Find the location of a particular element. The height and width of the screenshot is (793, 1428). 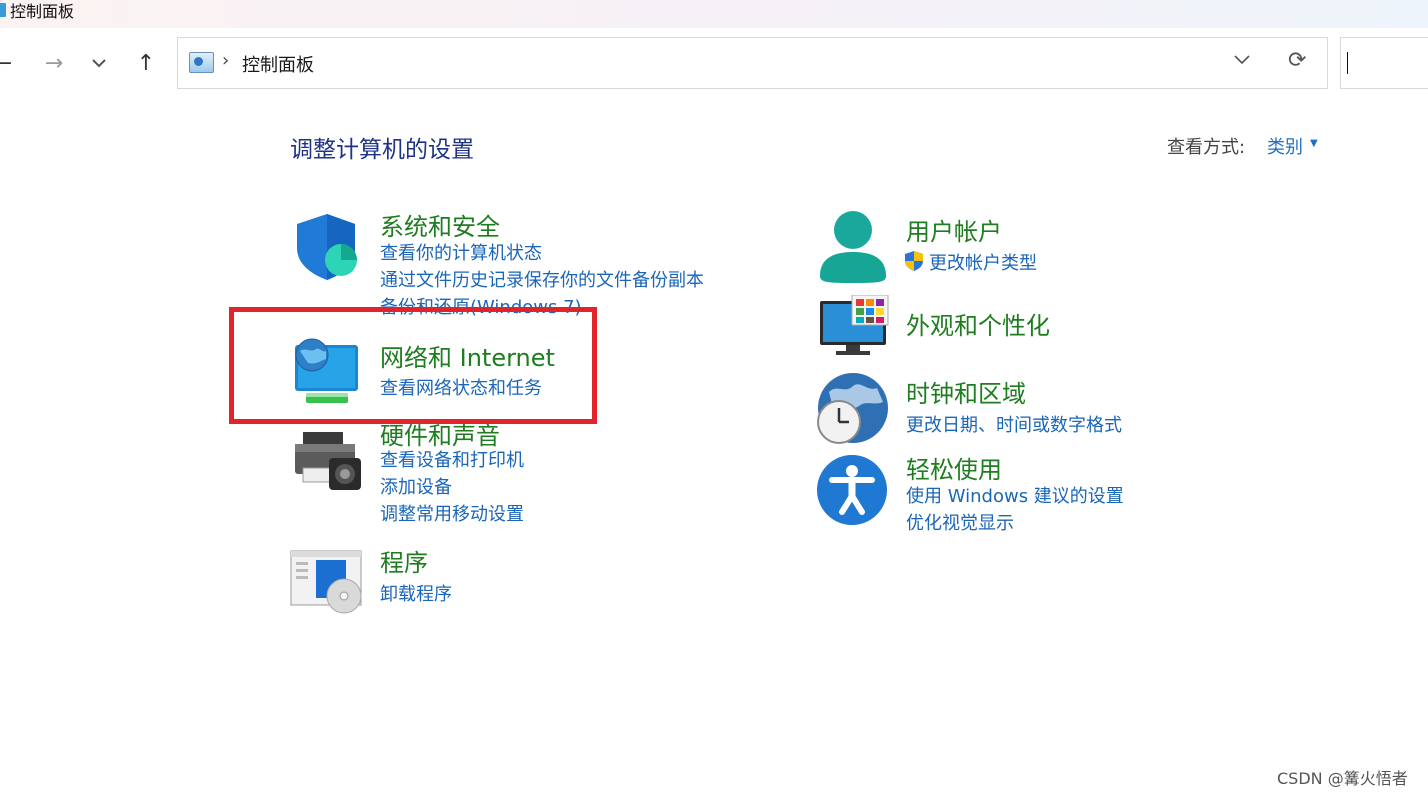

clock-globe-icon is located at coordinates (852, 409).